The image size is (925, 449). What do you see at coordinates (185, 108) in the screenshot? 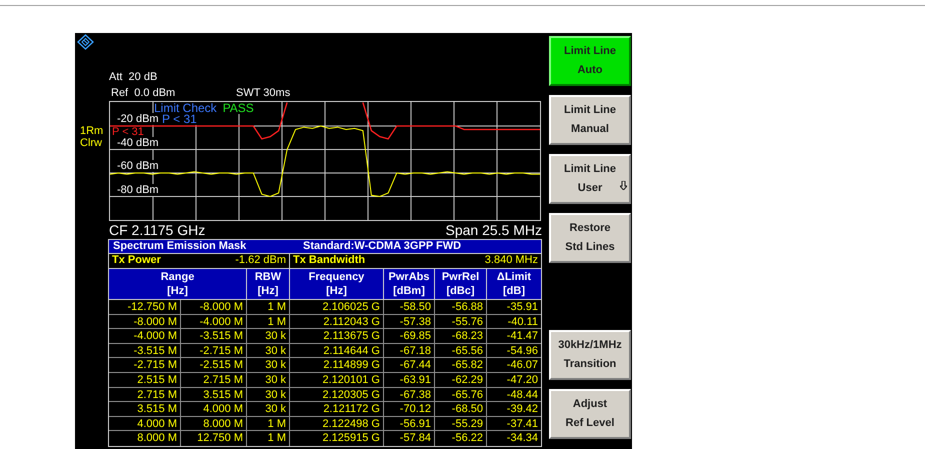
I see `limit-check-text: Limit Check` at bounding box center [185, 108].